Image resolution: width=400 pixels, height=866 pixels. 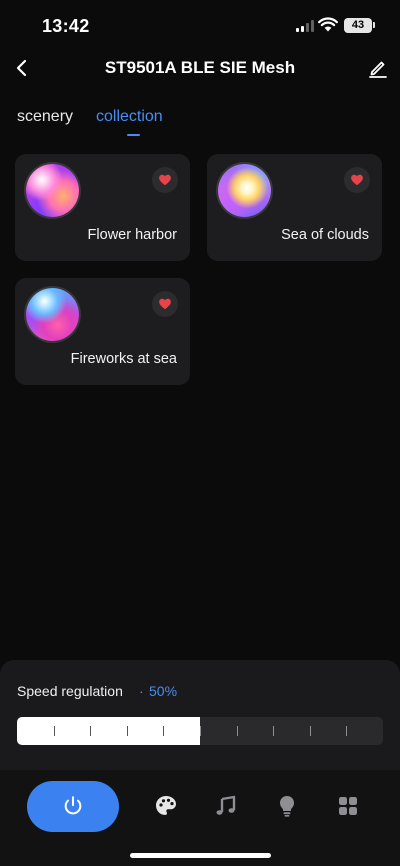 I want to click on wifi-icon, so click(x=328, y=24).